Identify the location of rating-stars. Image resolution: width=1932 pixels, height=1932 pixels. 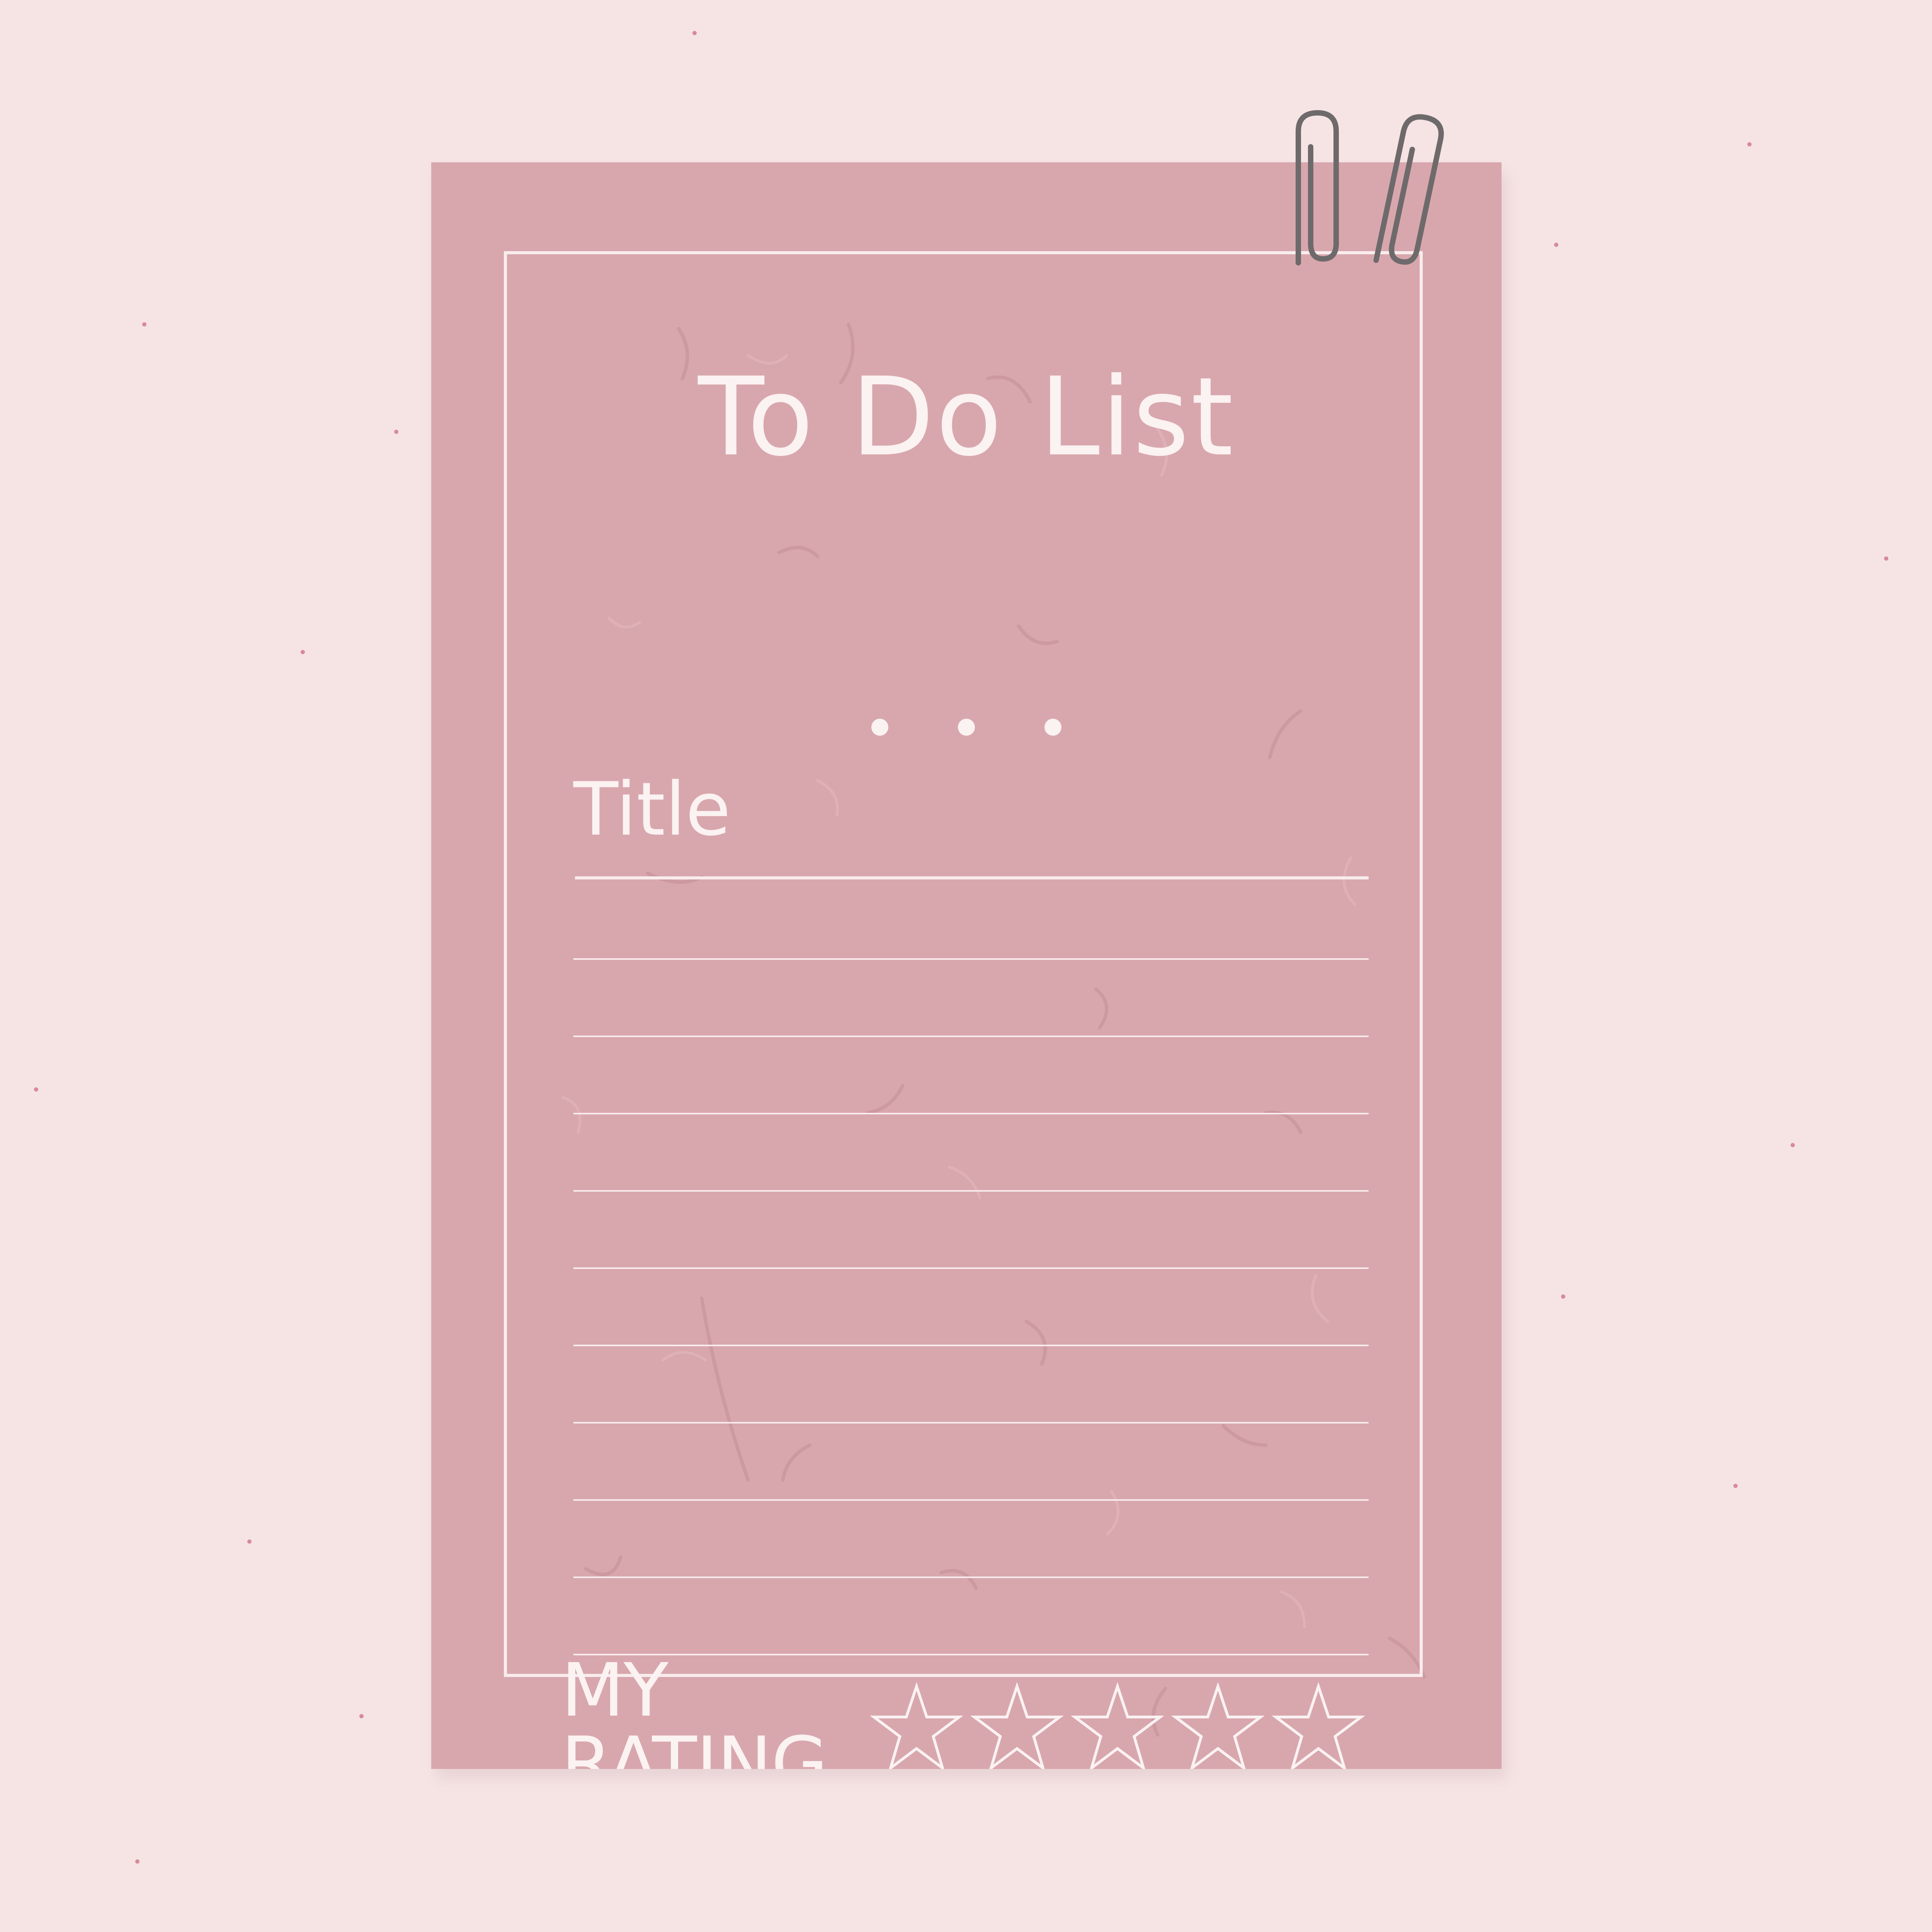
(1121, 1725).